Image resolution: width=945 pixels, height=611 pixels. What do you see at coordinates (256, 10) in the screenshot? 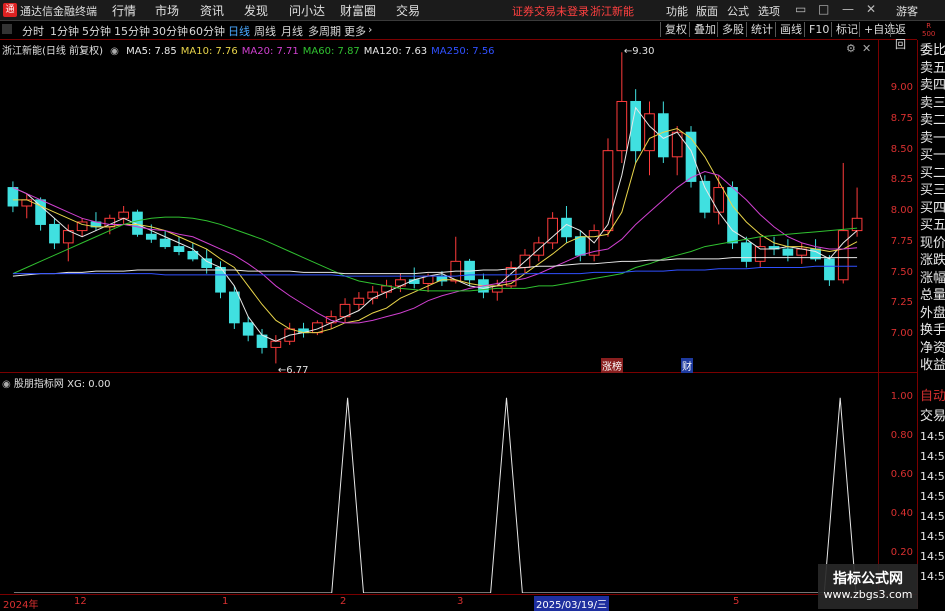
I see `menu-faxian: 发现` at bounding box center [256, 10].